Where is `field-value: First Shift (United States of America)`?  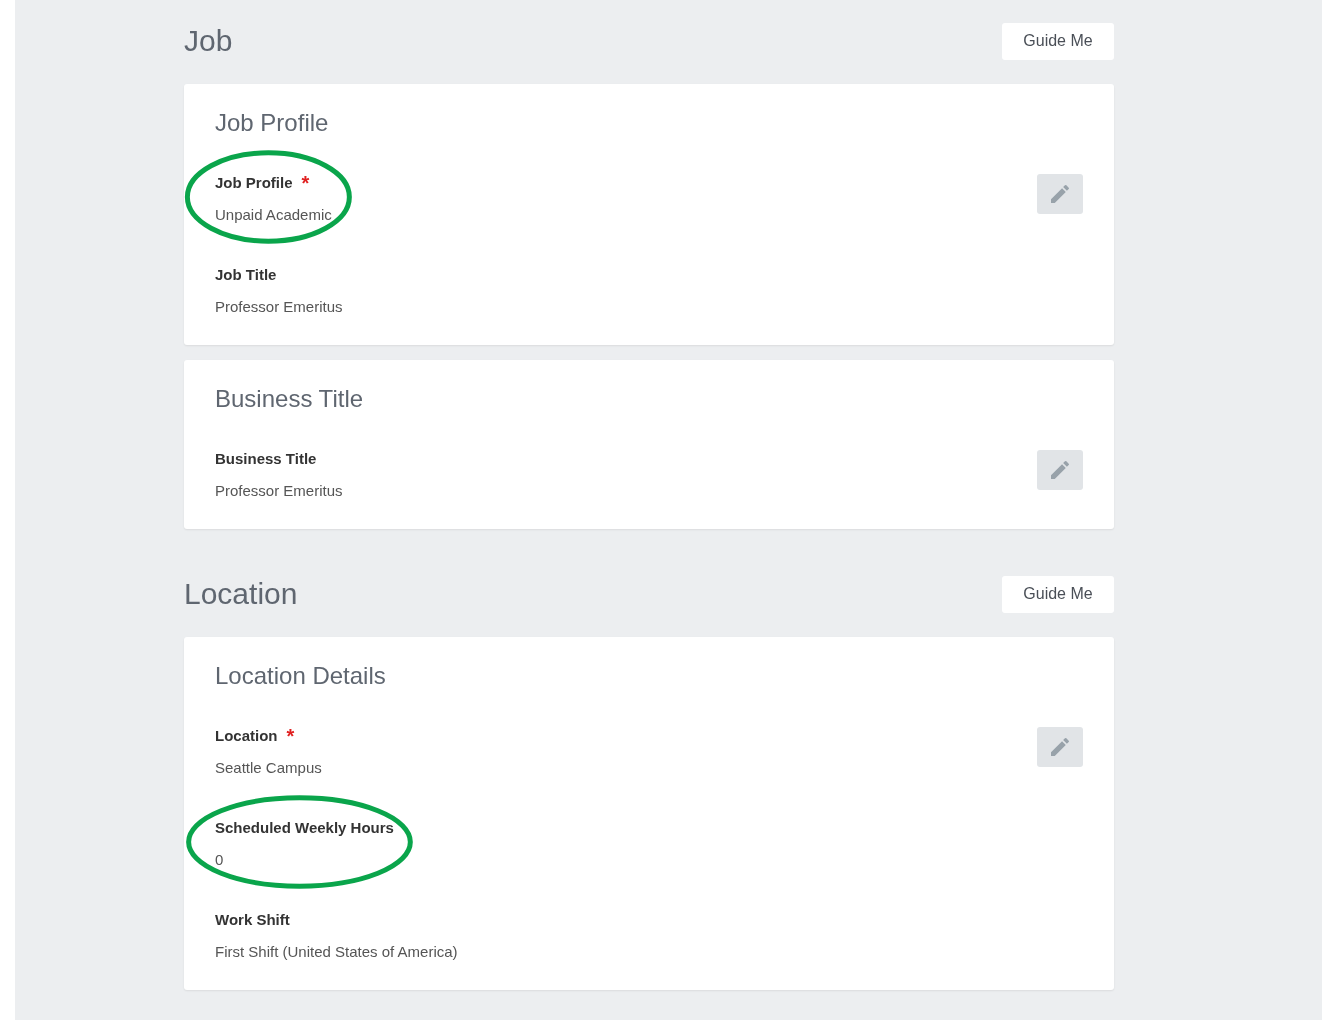 field-value: First Shift (United States of America) is located at coordinates (336, 952).